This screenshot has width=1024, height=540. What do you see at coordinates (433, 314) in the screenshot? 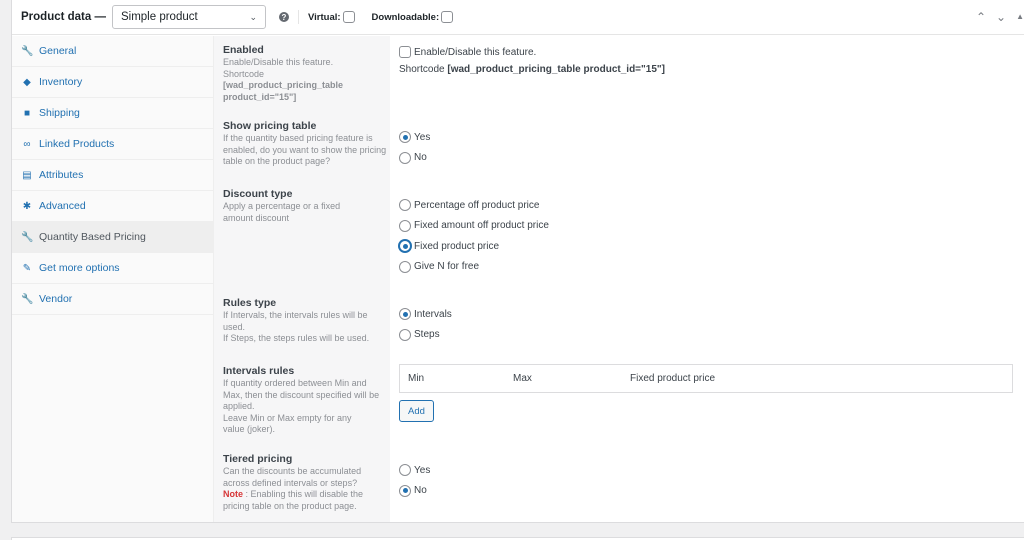
I see `radio-label: Intervals` at bounding box center [433, 314].